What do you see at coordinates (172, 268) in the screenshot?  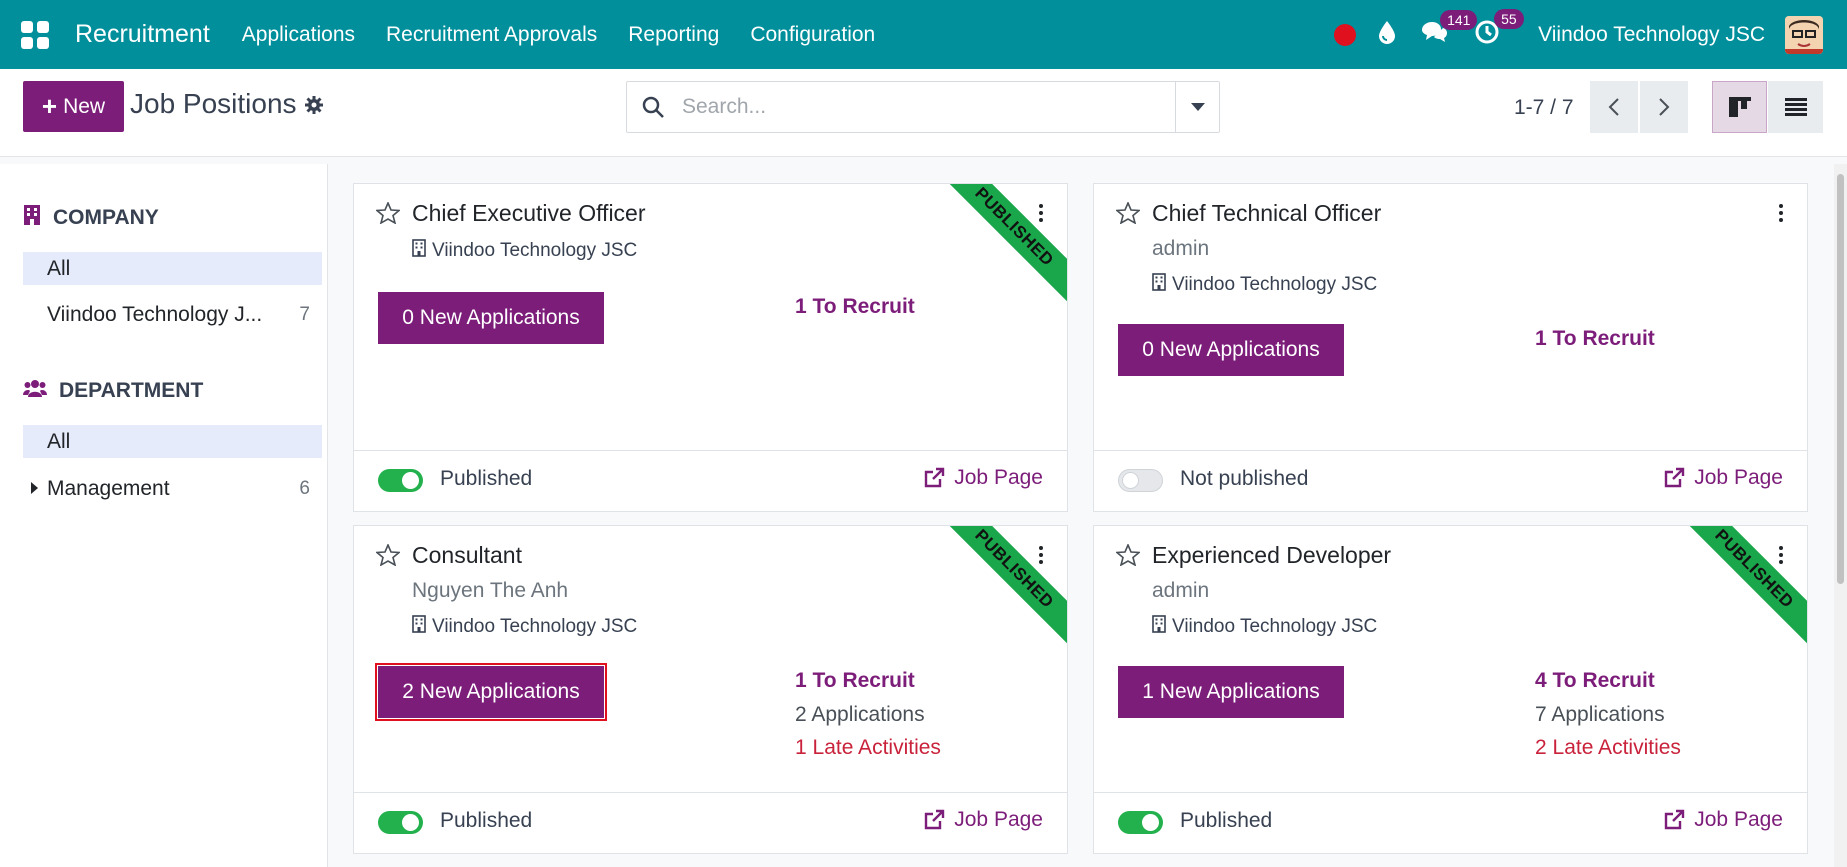 I see `company-filter-all: All` at bounding box center [172, 268].